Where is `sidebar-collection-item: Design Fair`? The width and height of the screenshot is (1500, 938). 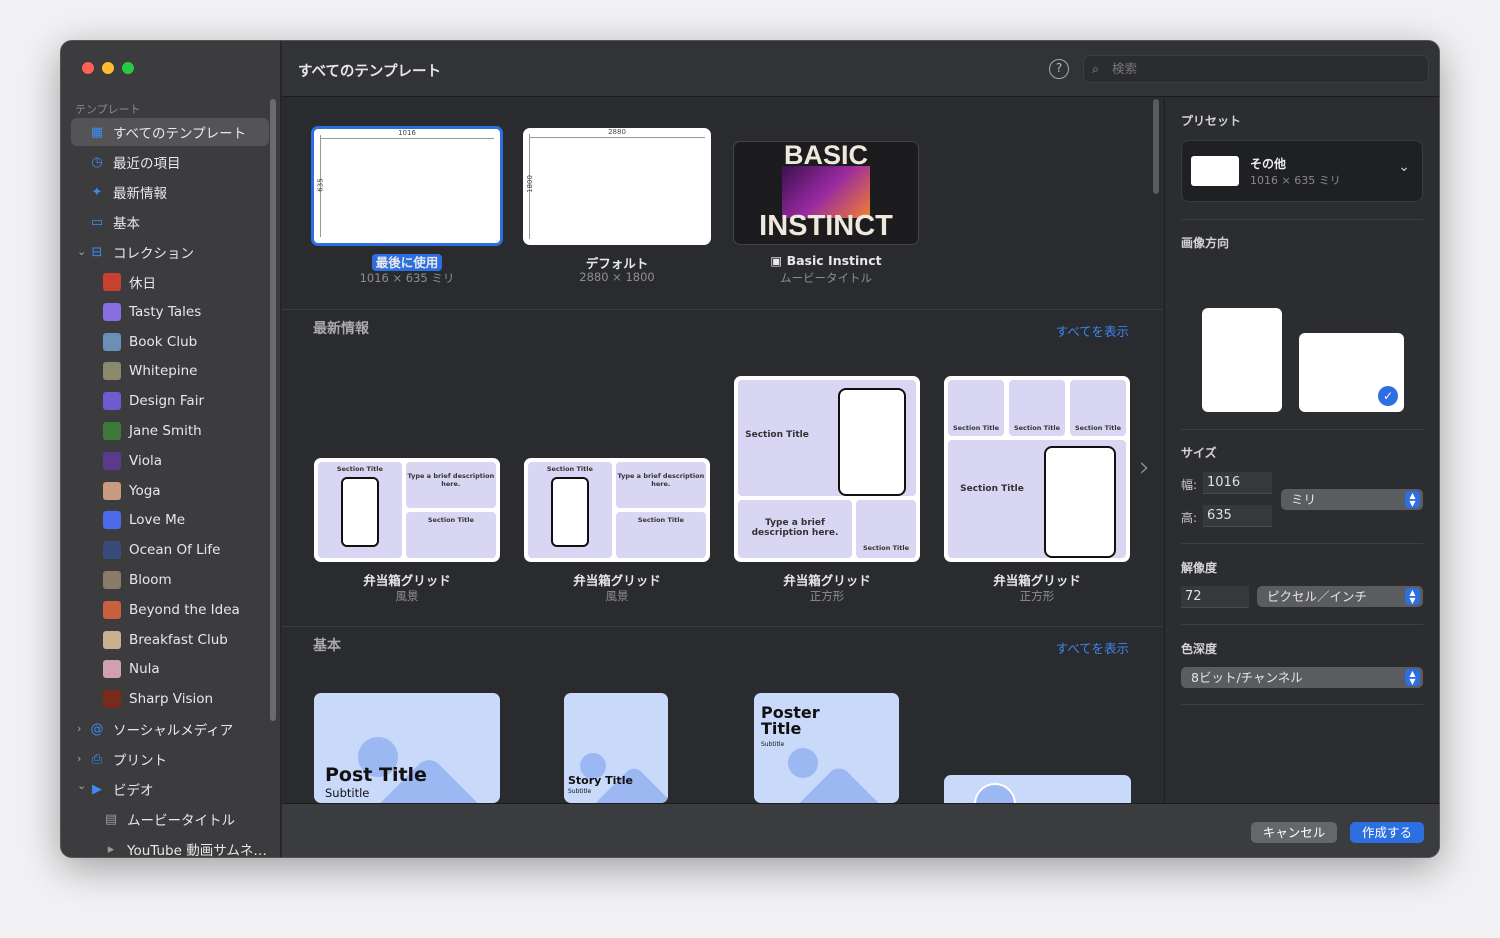 sidebar-collection-item: Design Fair is located at coordinates (170, 401).